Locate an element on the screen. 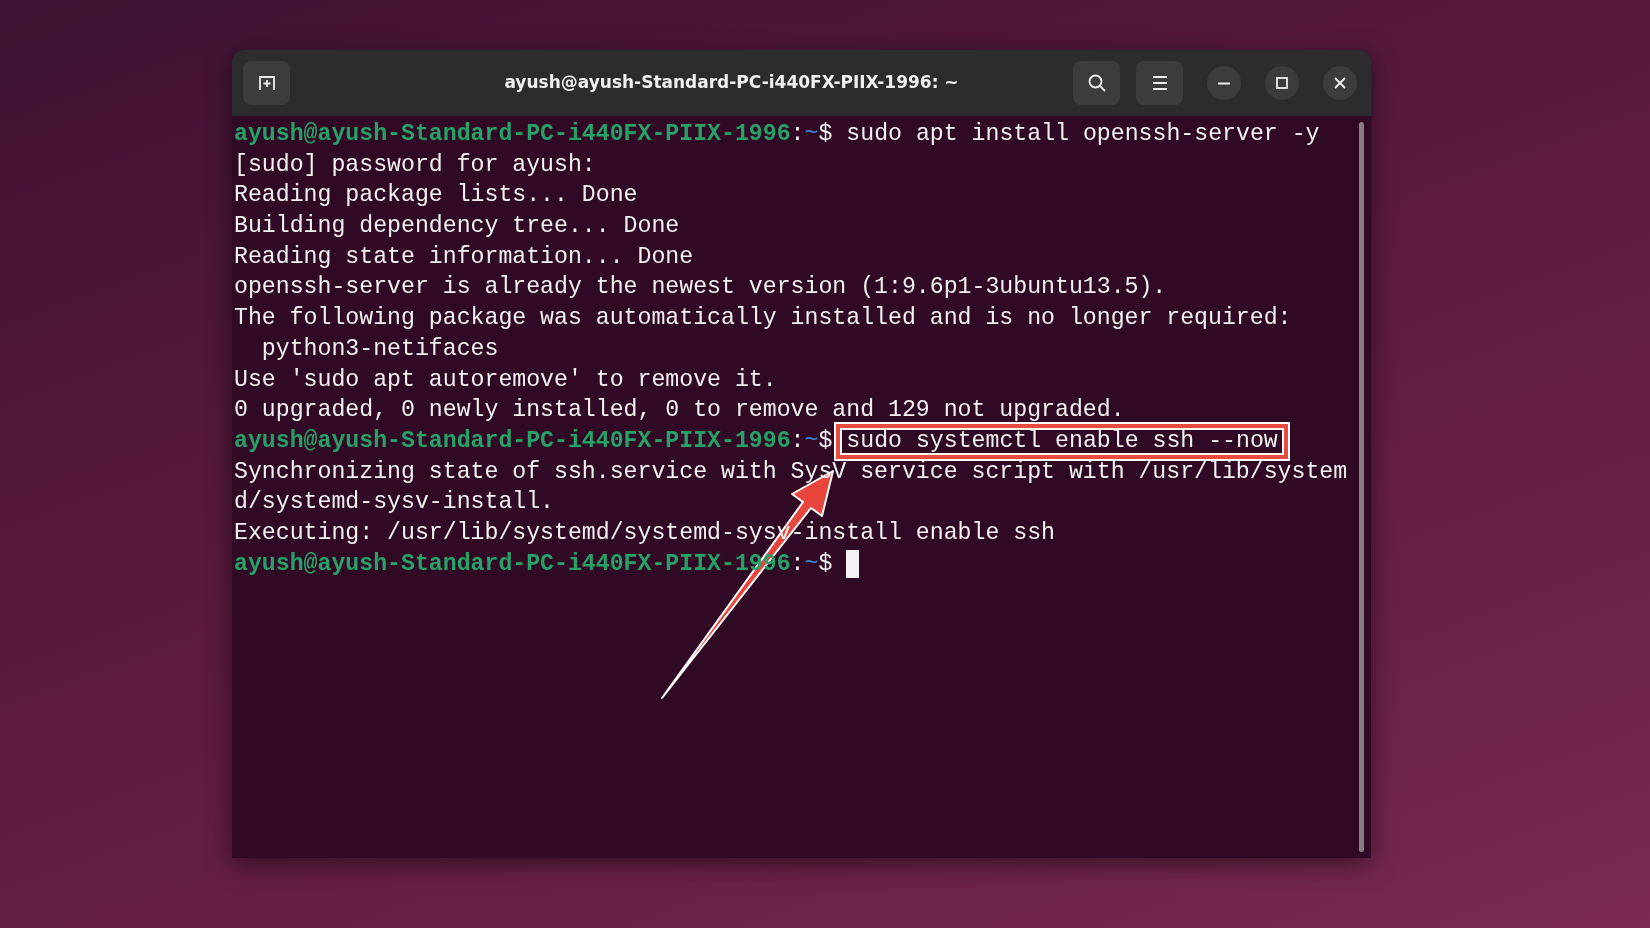 This screenshot has width=1650, height=928. search-button is located at coordinates (1096, 83).